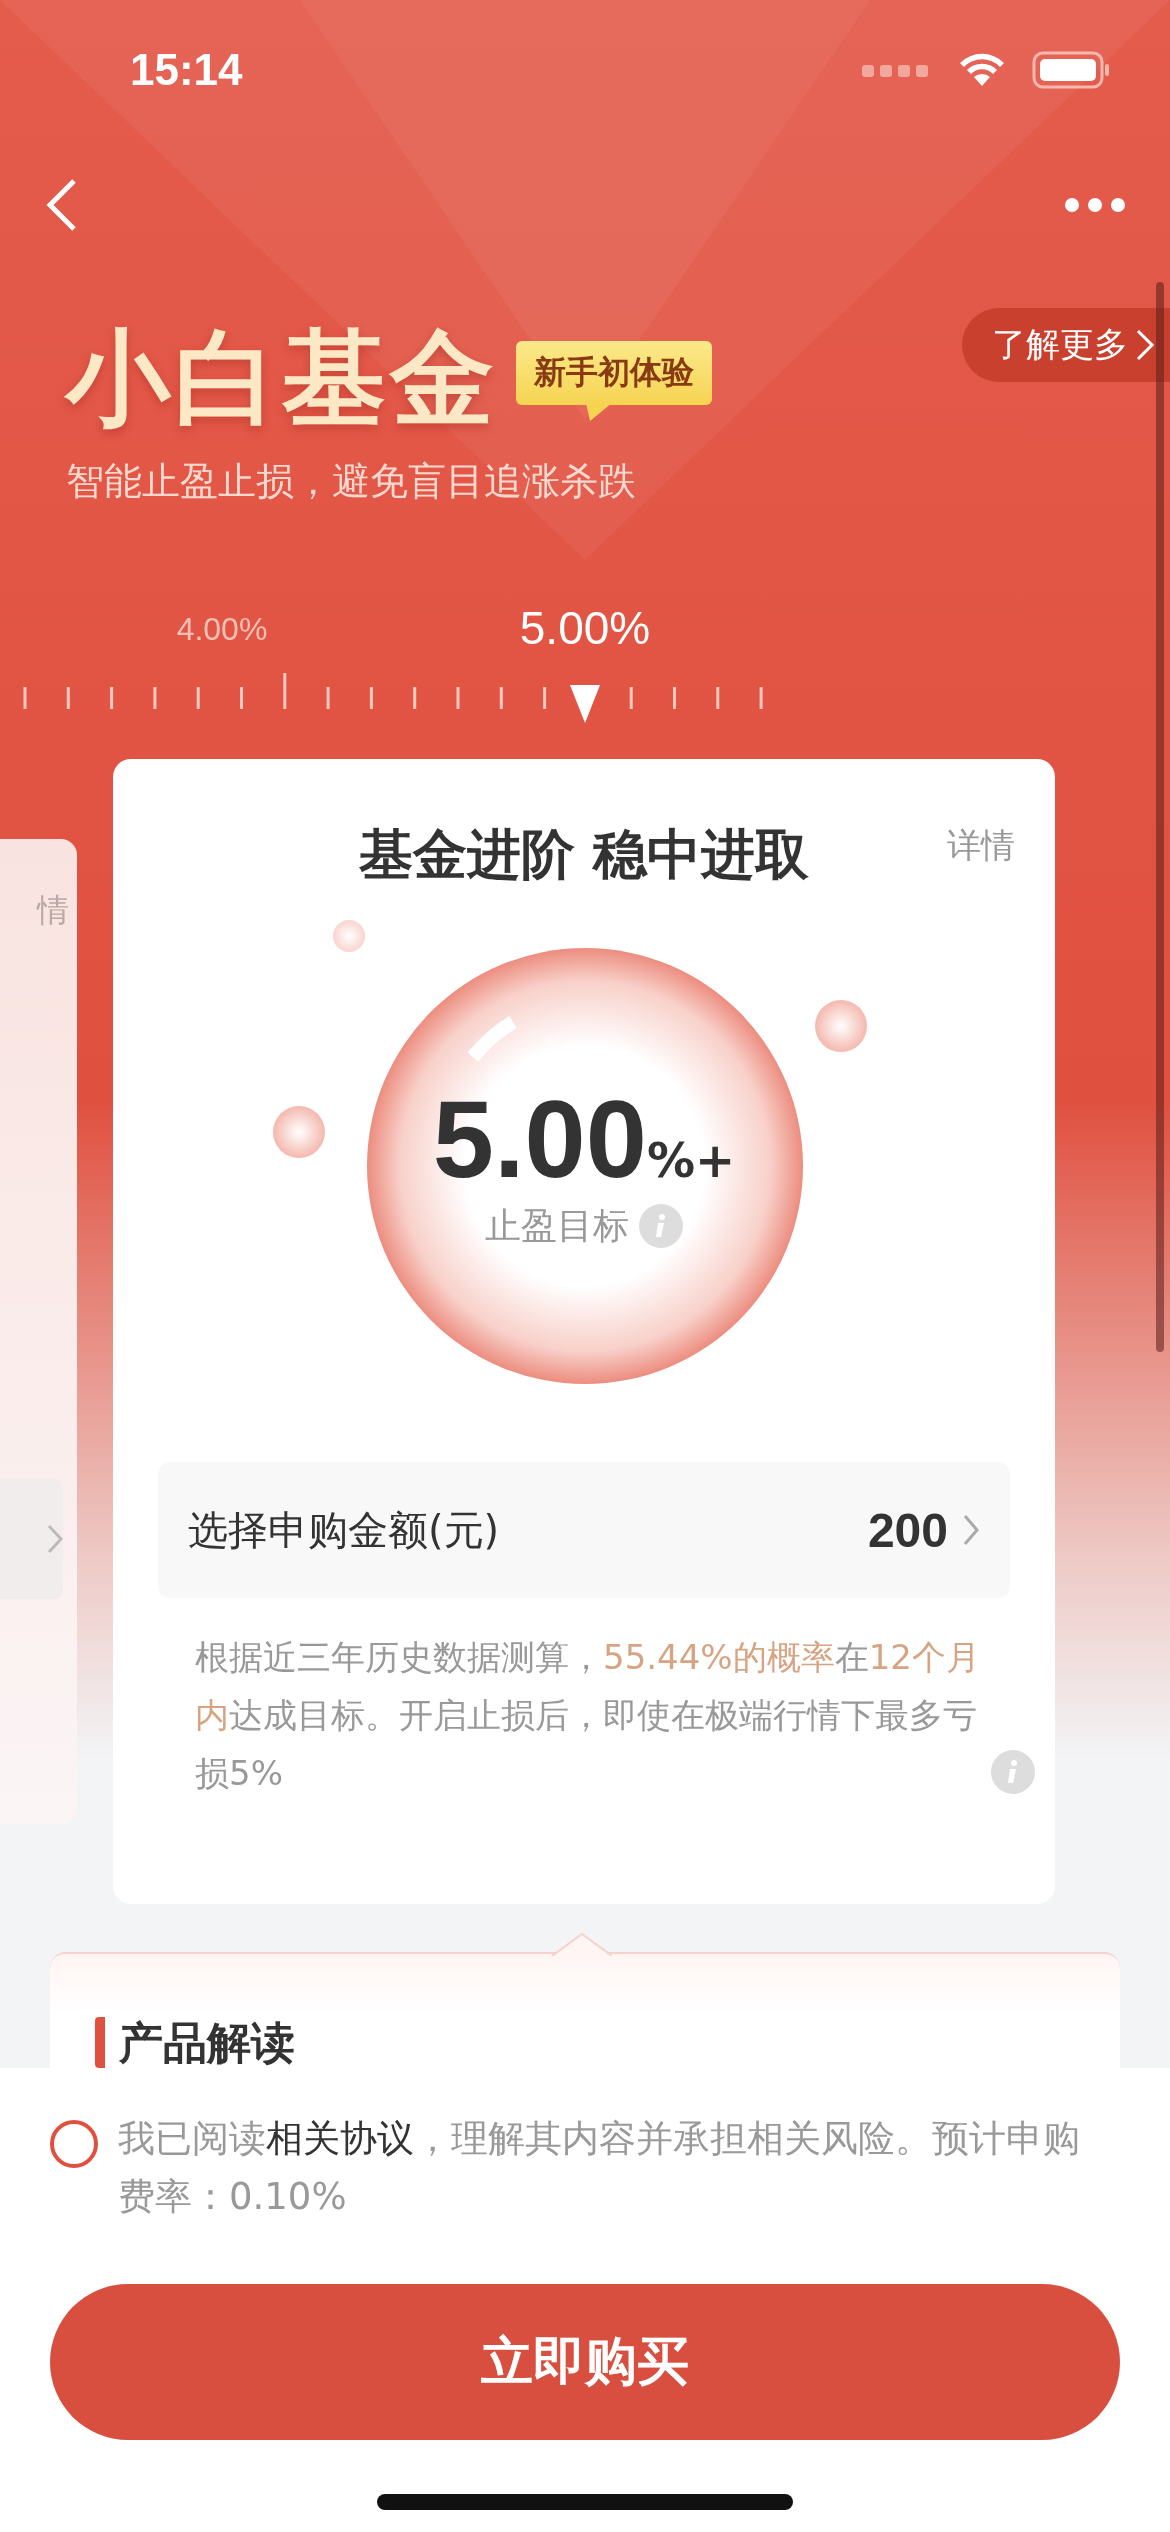 The width and height of the screenshot is (1170, 2532). What do you see at coordinates (186, 70) in the screenshot?
I see `status-time: 15:14` at bounding box center [186, 70].